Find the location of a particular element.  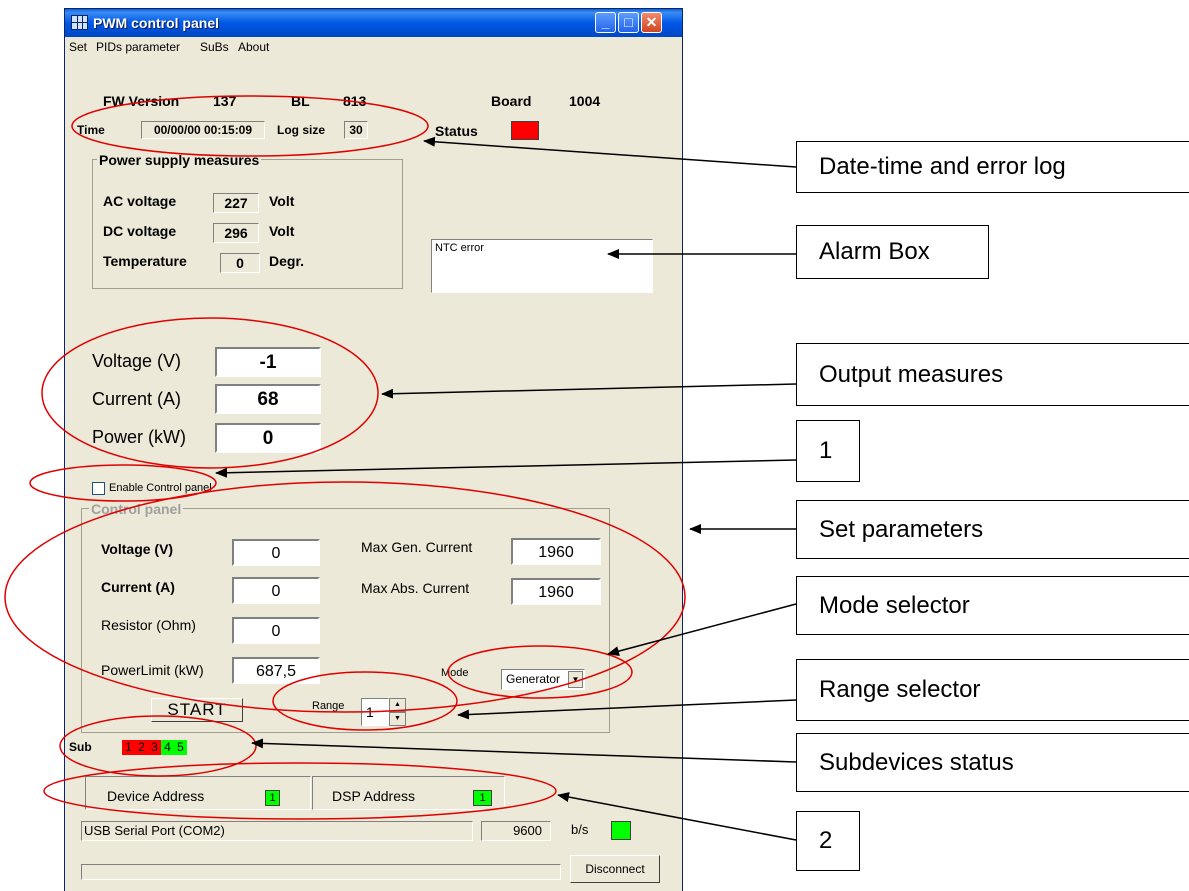

callout-alarm: Alarm Box is located at coordinates (892, 252).